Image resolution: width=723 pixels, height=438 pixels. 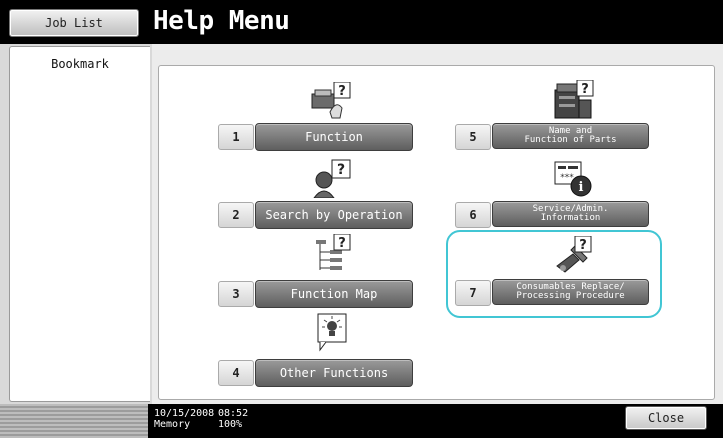 What do you see at coordinates (74, 421) in the screenshot?
I see `footer-panel` at bounding box center [74, 421].